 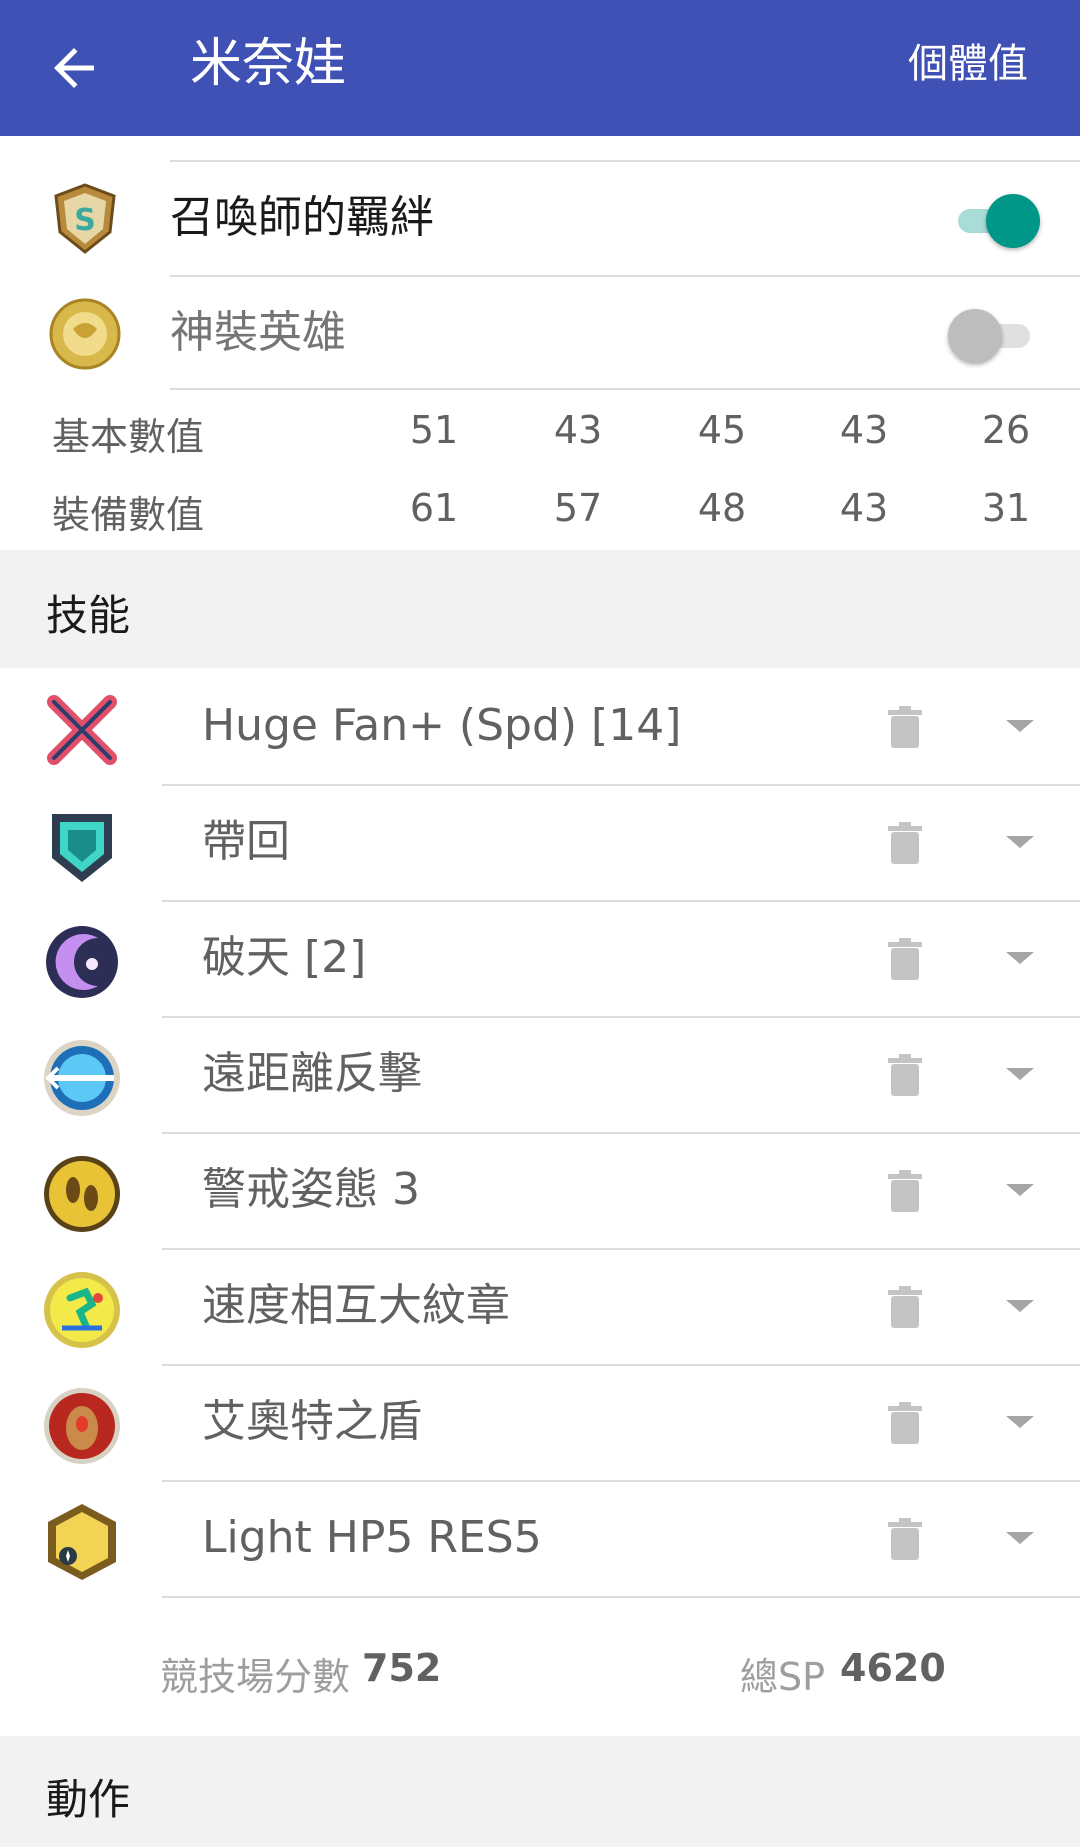 What do you see at coordinates (88, 1799) in the screenshot?
I see `section-title: 動作` at bounding box center [88, 1799].